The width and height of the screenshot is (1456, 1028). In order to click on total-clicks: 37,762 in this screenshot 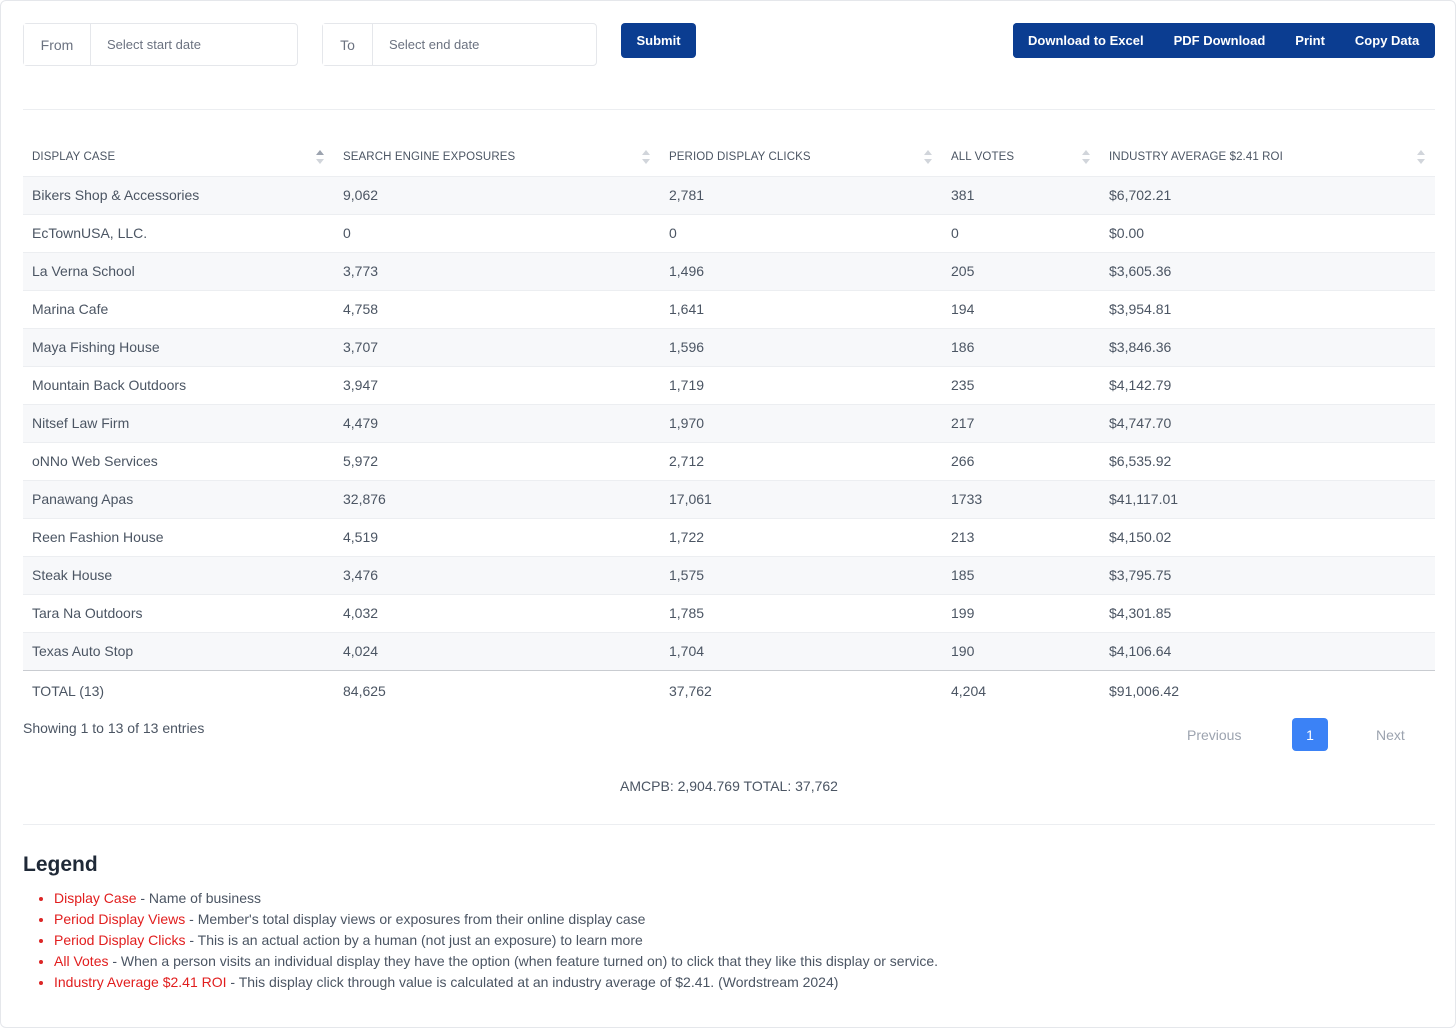, I will do `click(801, 690)`.